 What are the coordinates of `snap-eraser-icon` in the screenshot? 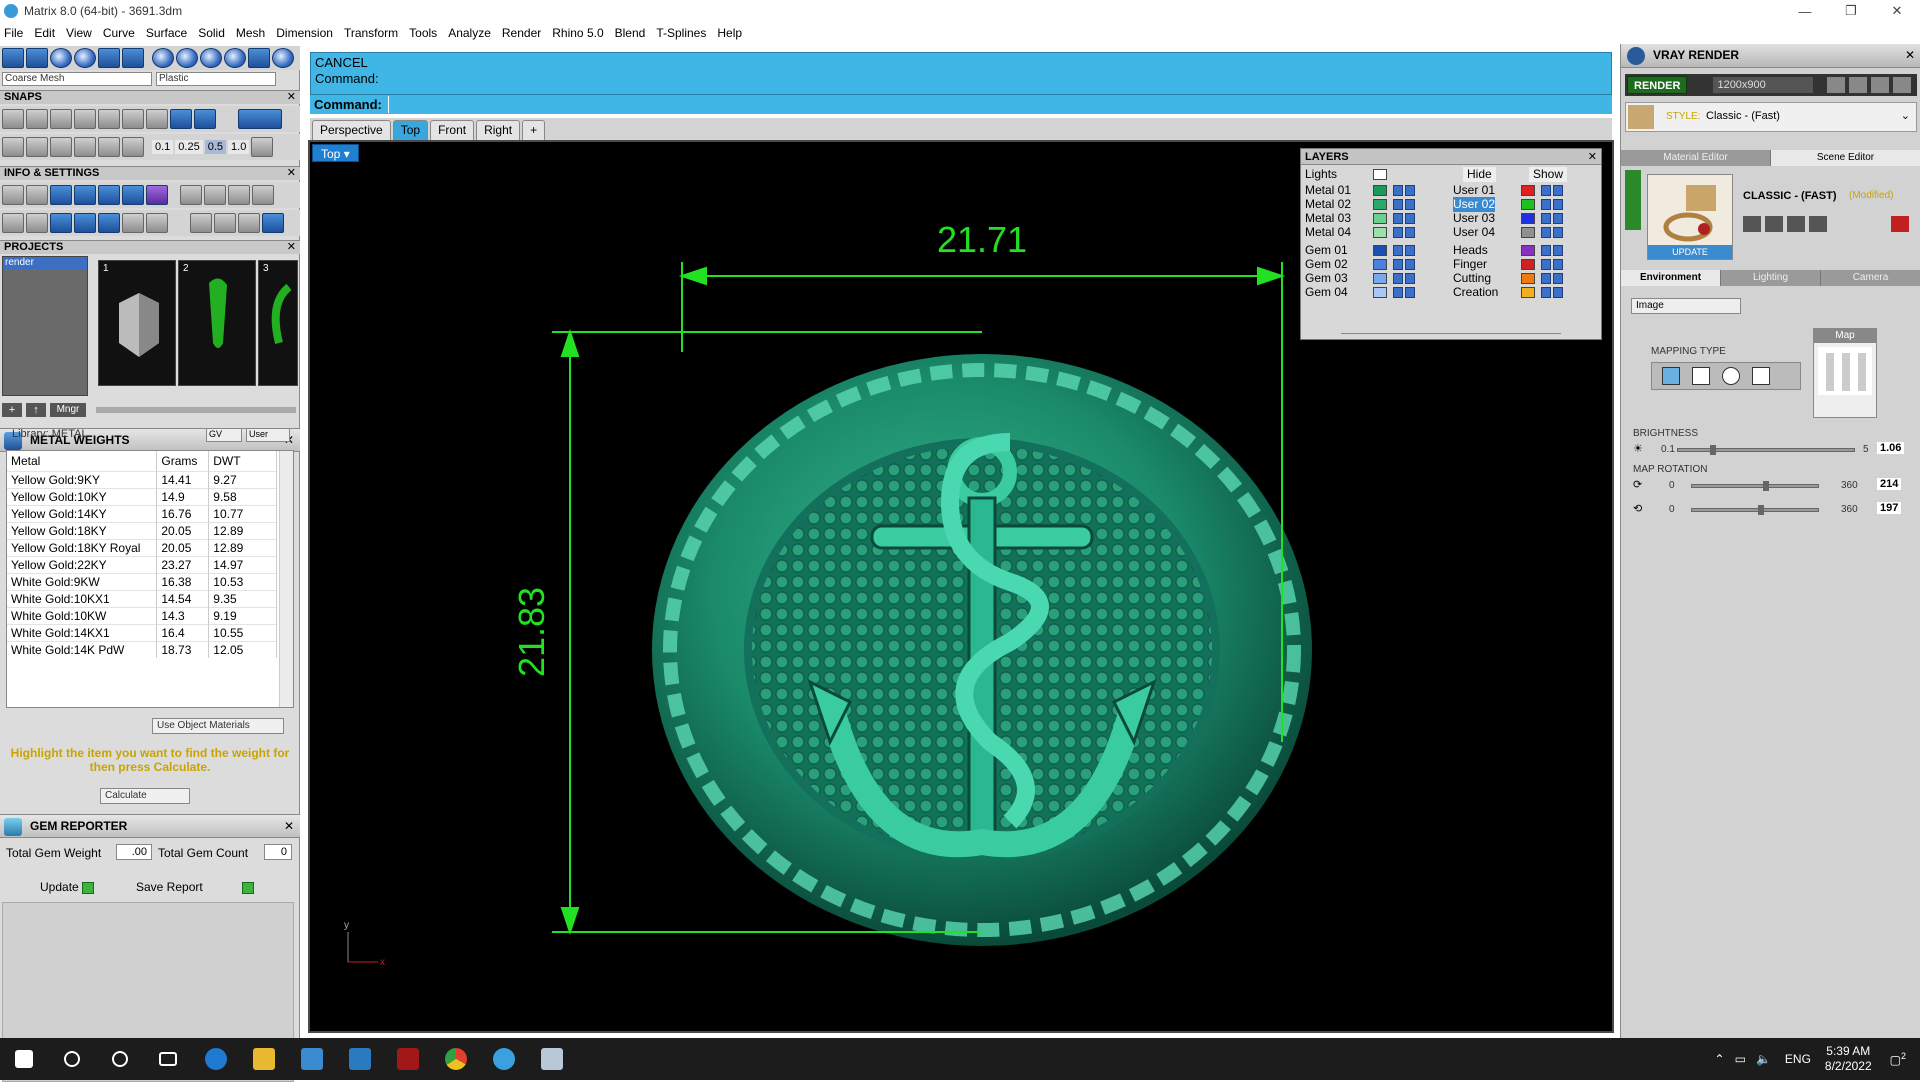 It's located at (109, 147).